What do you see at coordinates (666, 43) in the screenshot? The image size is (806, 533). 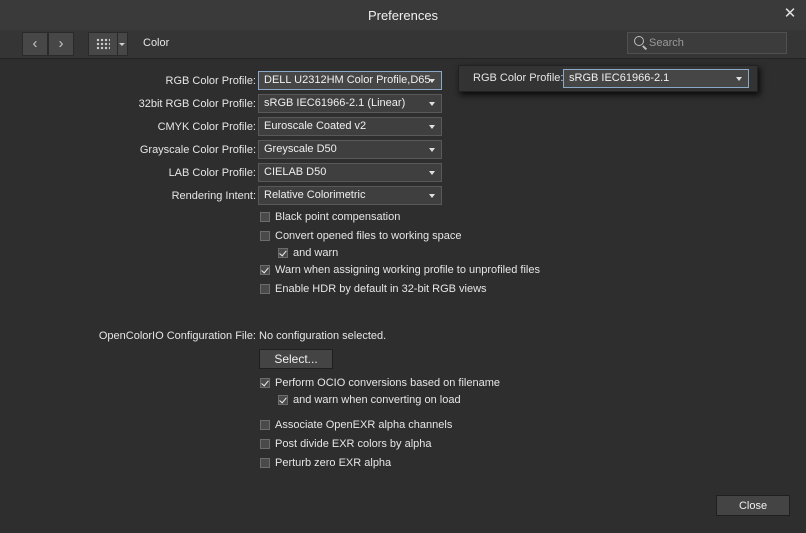 I see `search-placeholder: Search` at bounding box center [666, 43].